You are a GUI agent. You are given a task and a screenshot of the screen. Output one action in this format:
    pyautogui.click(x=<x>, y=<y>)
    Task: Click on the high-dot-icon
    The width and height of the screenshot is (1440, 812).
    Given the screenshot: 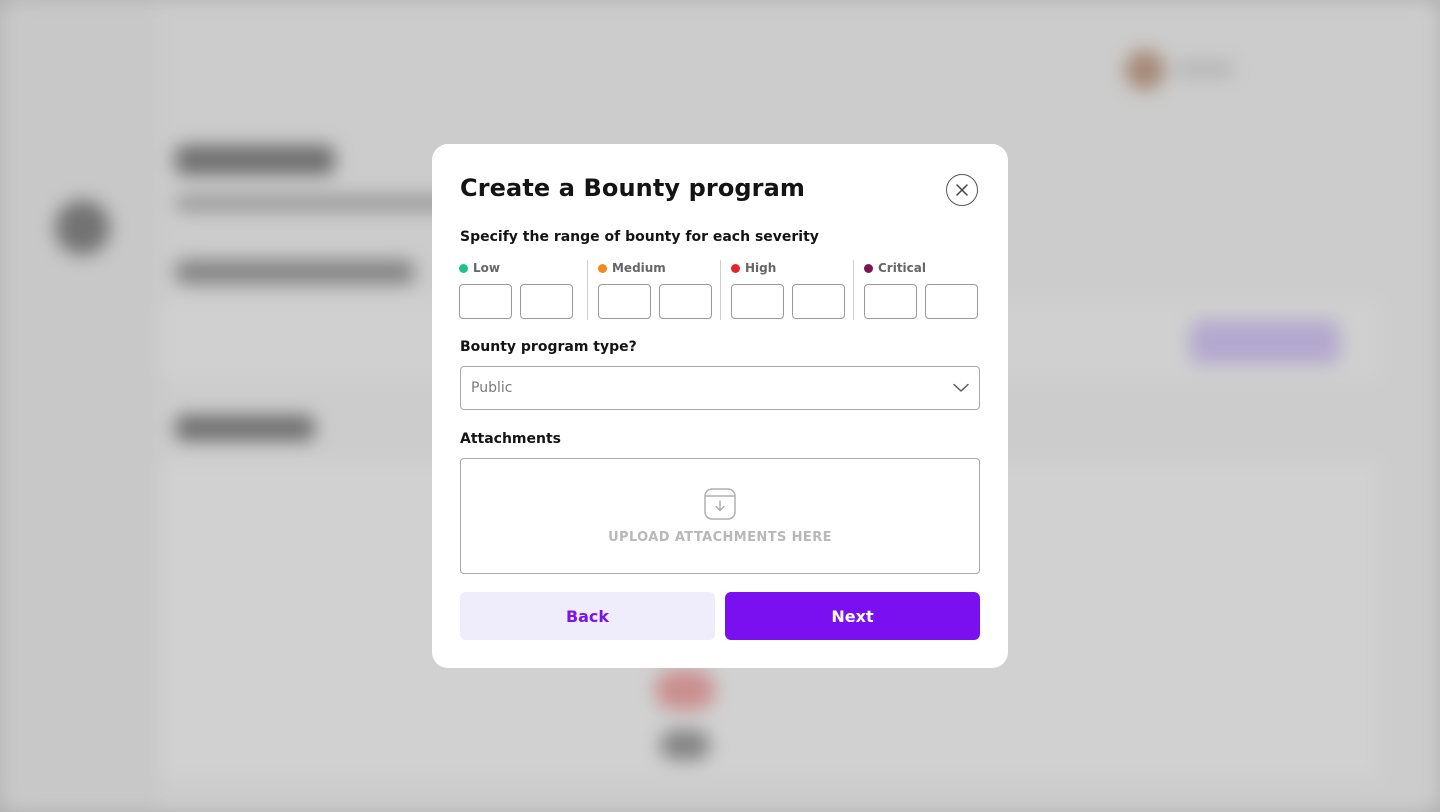 What is the action you would take?
    pyautogui.click(x=735, y=268)
    